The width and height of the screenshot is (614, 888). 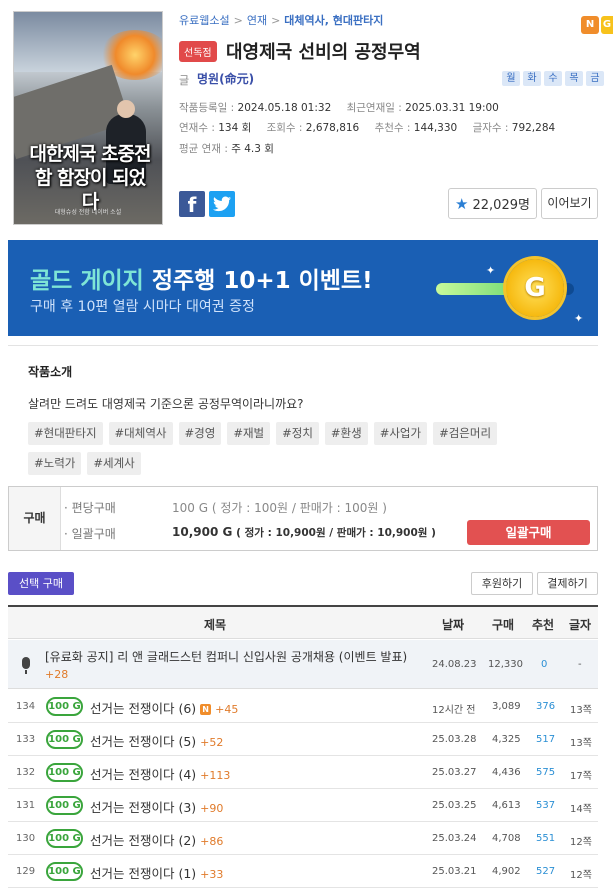 I want to click on facebook-share-icon: f, so click(x=192, y=204).